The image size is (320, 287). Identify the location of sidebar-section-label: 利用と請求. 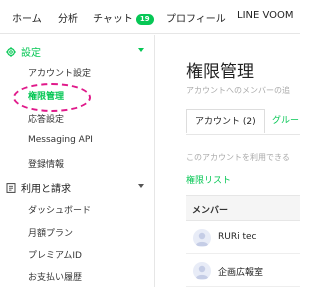
(46, 189).